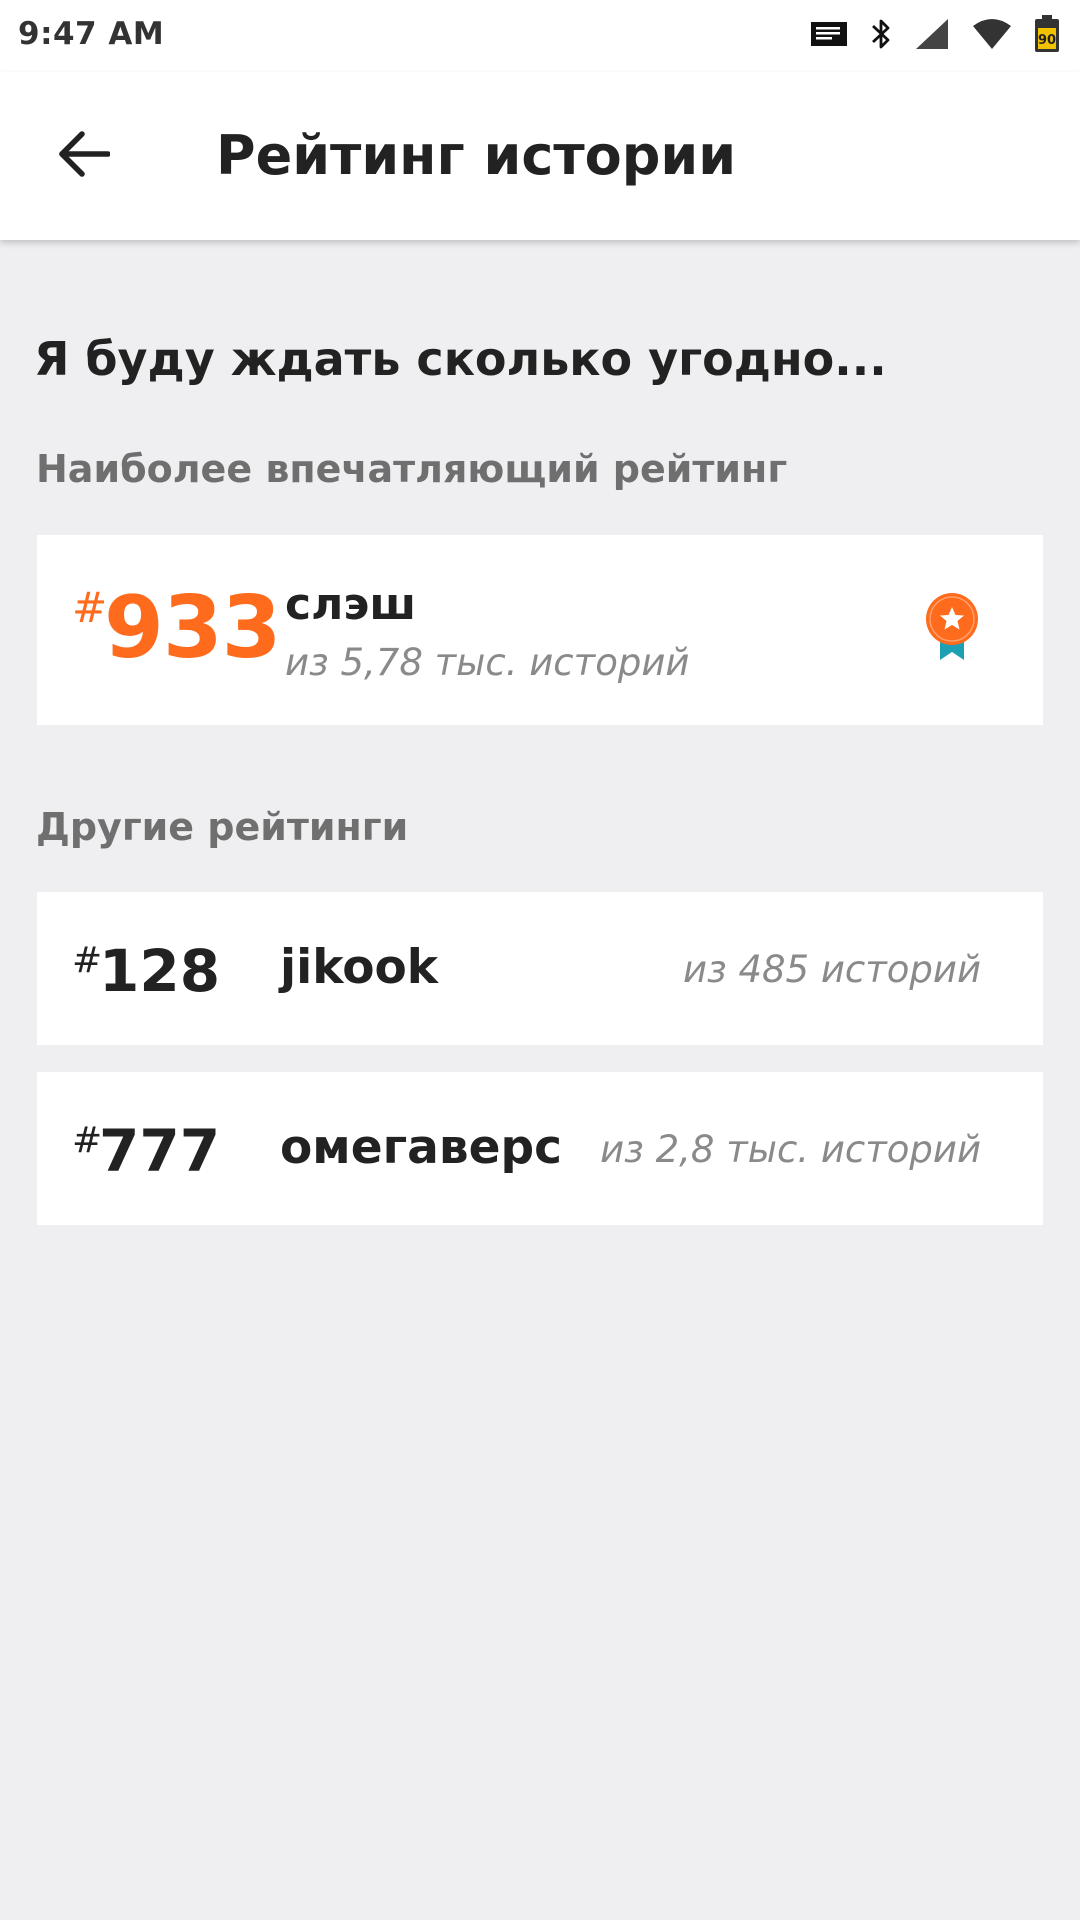 Image resolution: width=1080 pixels, height=1920 pixels. What do you see at coordinates (540, 968) in the screenshot?
I see `ranking-card: # 128 jikook из 485 историй` at bounding box center [540, 968].